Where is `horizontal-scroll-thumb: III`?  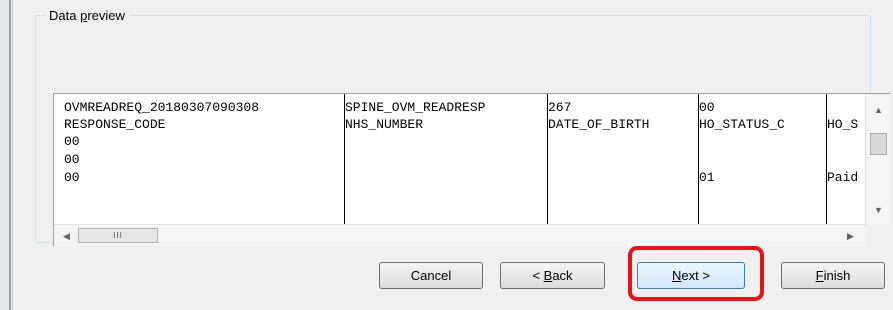
horizontal-scroll-thumb: III is located at coordinates (118, 235).